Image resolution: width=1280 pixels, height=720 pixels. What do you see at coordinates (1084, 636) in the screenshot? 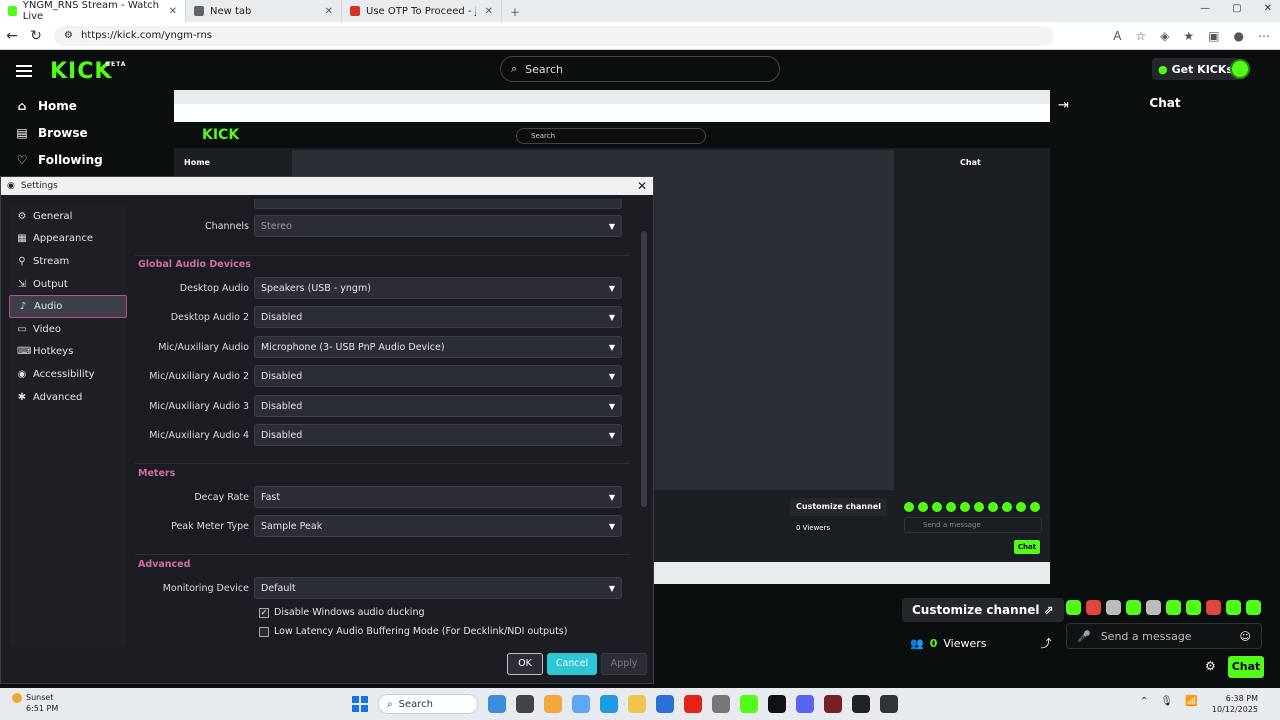
I see `microphone-icon: 🎤` at bounding box center [1084, 636].